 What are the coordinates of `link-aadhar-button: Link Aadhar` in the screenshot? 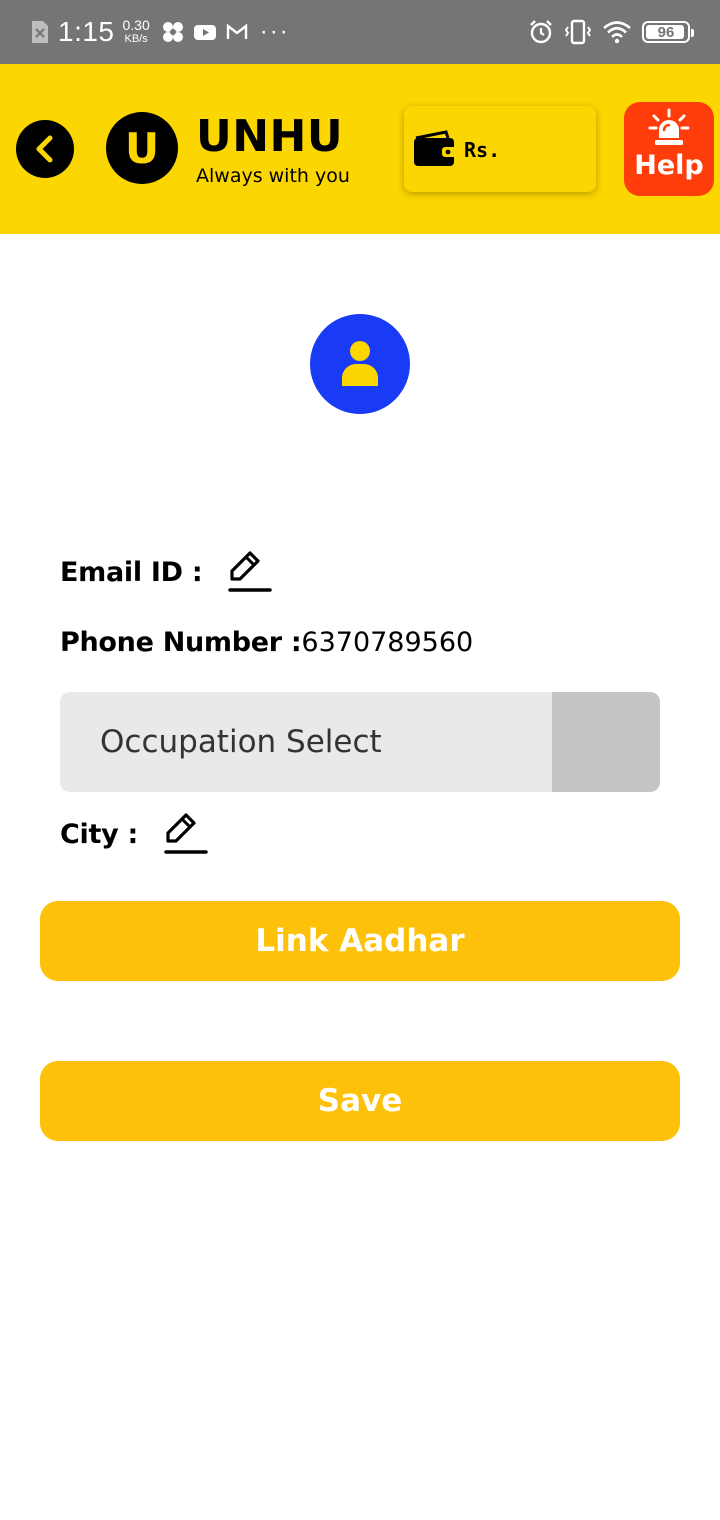 It's located at (360, 941).